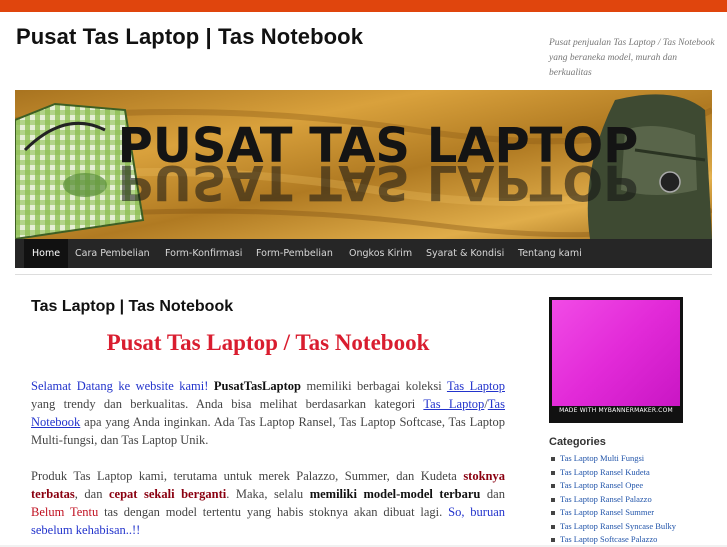 The height and width of the screenshot is (547, 727). I want to click on category-item: Tas Laptop Ransel Kudeta, so click(612, 473).